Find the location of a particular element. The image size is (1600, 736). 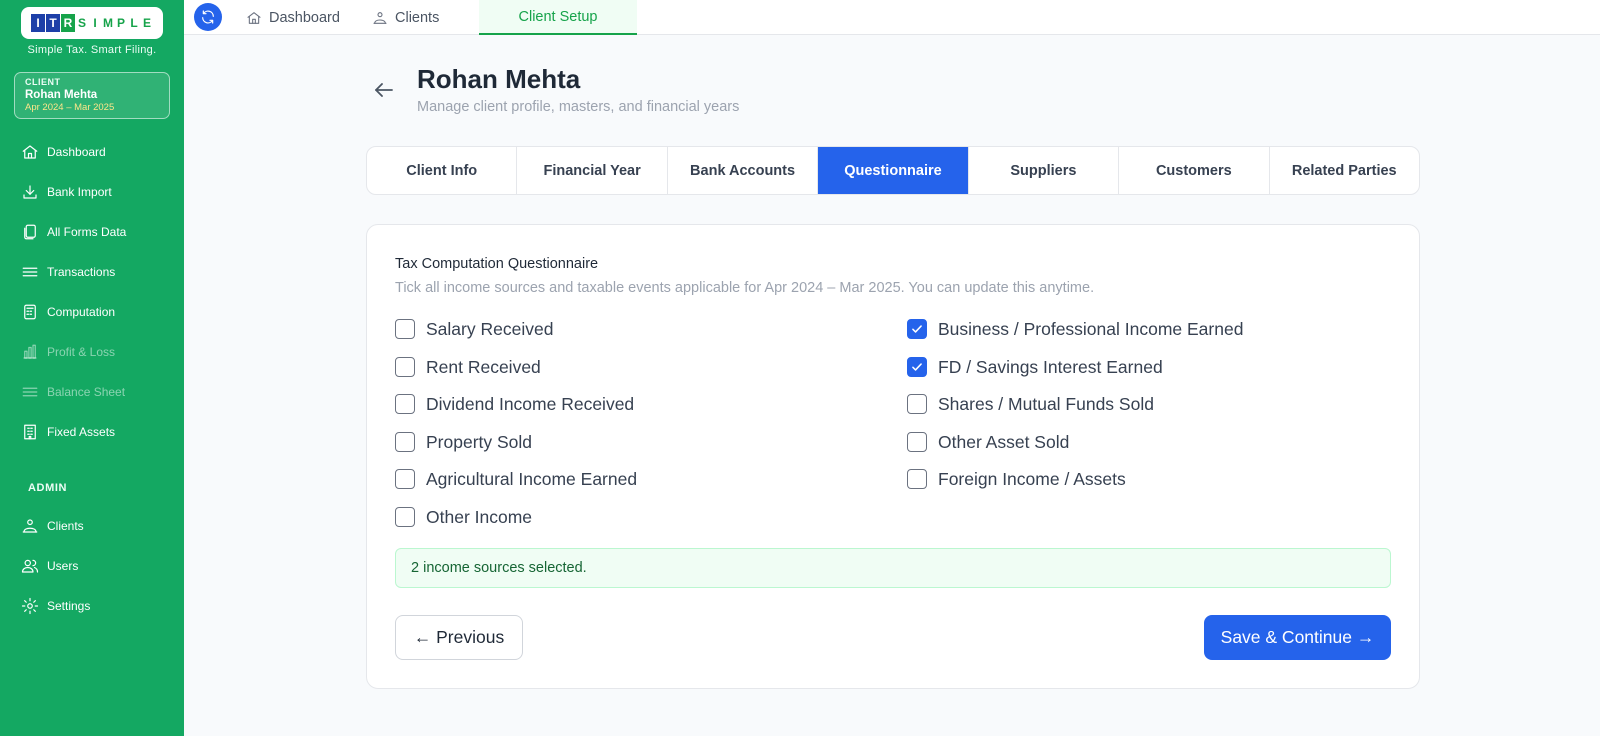

calculator-icon is located at coordinates (29, 312).